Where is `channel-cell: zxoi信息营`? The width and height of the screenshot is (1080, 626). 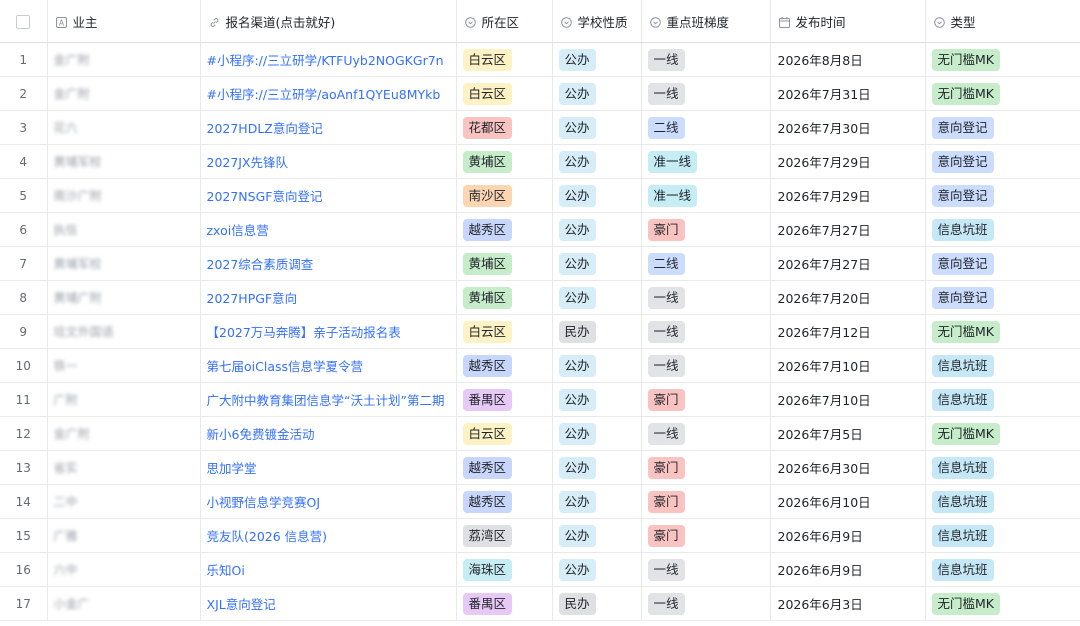
channel-cell: zxoi信息营 is located at coordinates (328, 229).